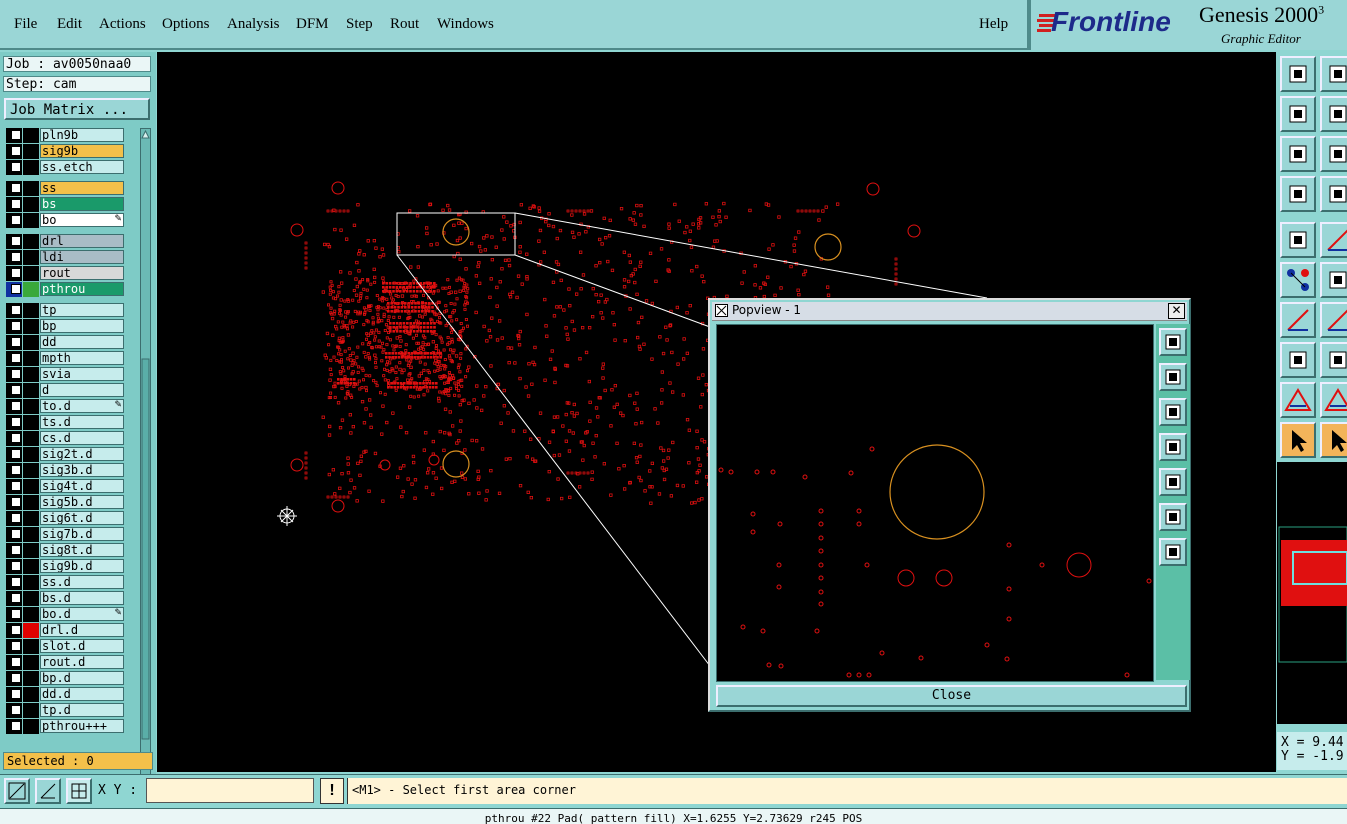  What do you see at coordinates (1298, 194) in the screenshot?
I see `measure-button` at bounding box center [1298, 194].